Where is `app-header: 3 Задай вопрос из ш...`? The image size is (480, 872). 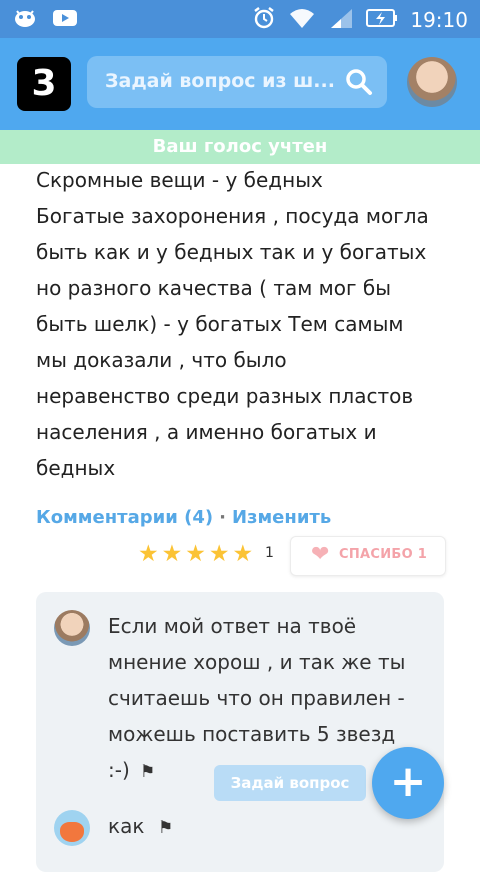 app-header: 3 Задай вопрос из ш... is located at coordinates (240, 84).